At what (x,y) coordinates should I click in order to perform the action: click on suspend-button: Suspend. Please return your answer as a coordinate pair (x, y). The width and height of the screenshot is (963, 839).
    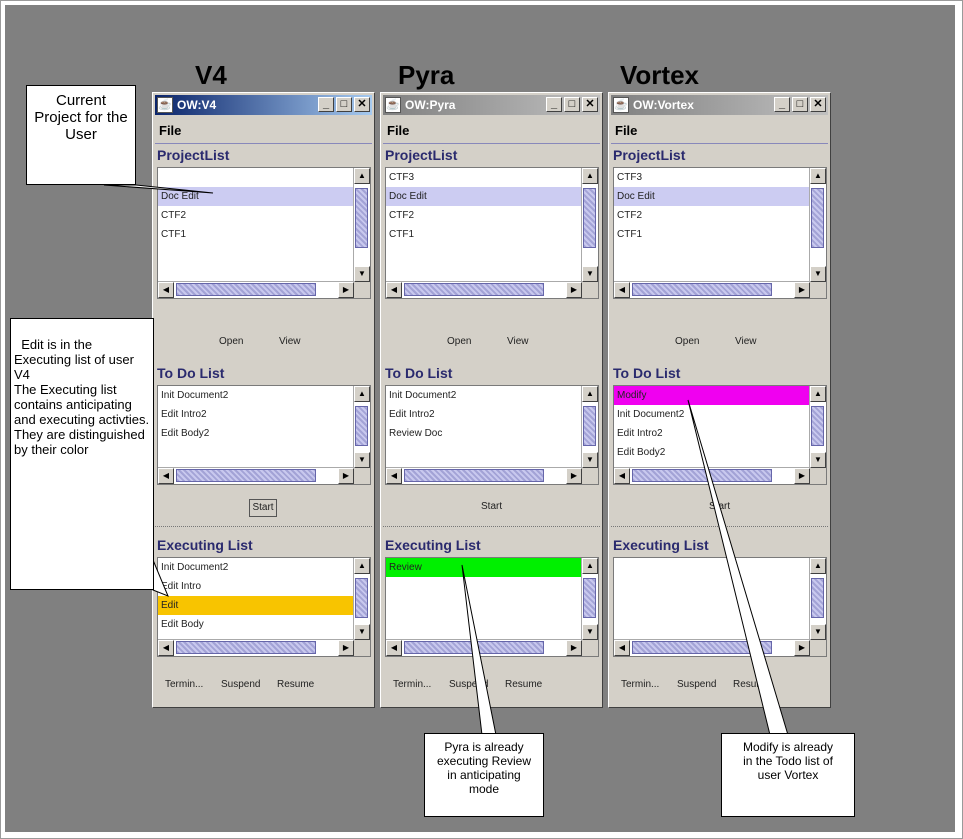
    Looking at the image, I should click on (468, 684).